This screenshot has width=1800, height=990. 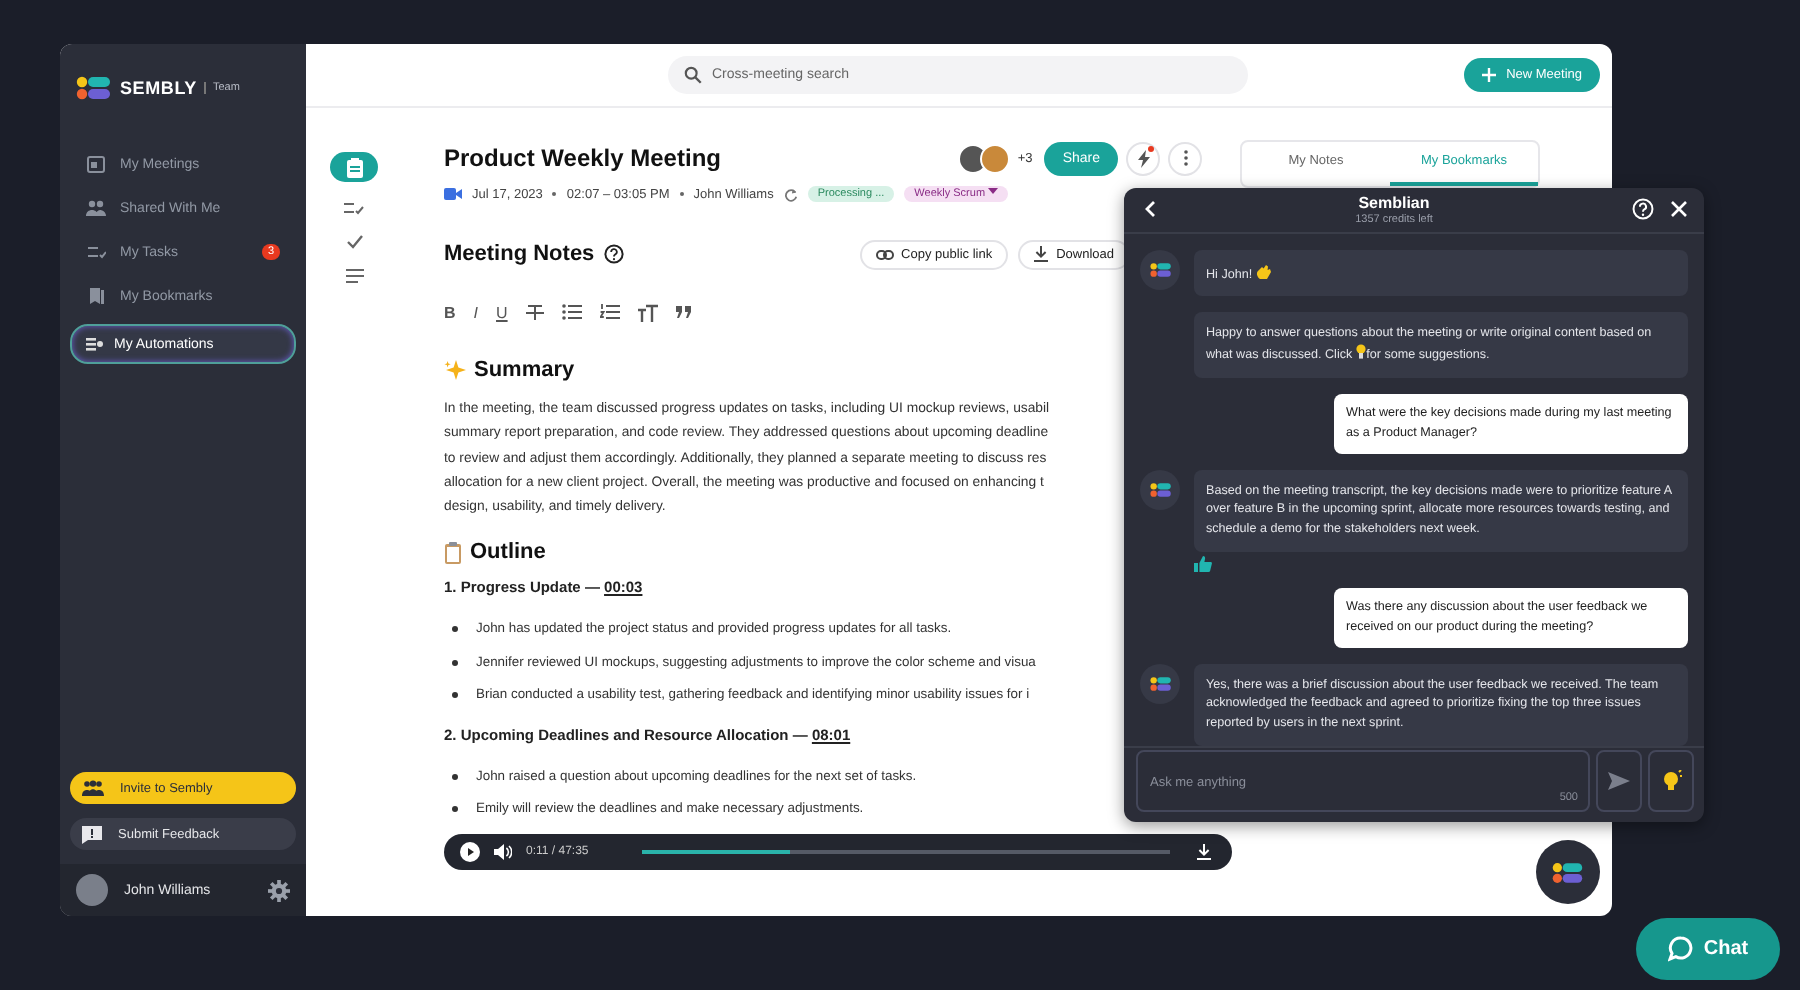 I want to click on suggestions-button, so click(x=1671, y=781).